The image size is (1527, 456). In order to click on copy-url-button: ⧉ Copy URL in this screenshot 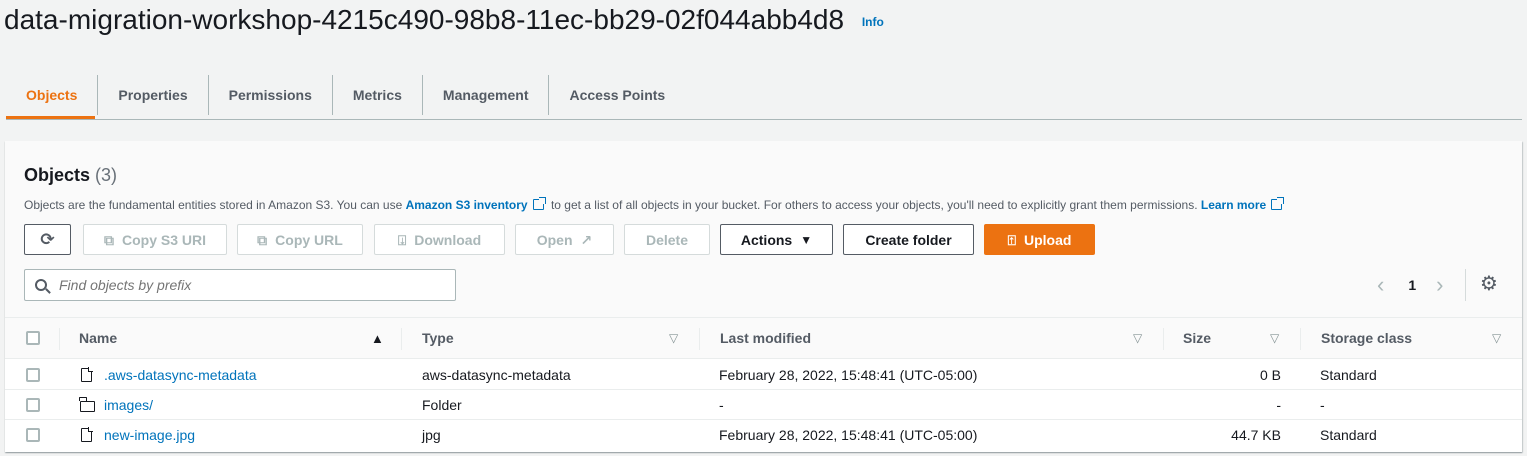, I will do `click(300, 239)`.